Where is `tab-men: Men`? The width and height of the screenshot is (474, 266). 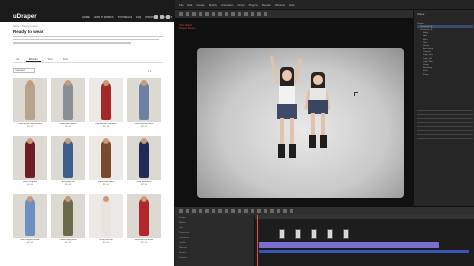 tab-men: Men is located at coordinates (50, 59).